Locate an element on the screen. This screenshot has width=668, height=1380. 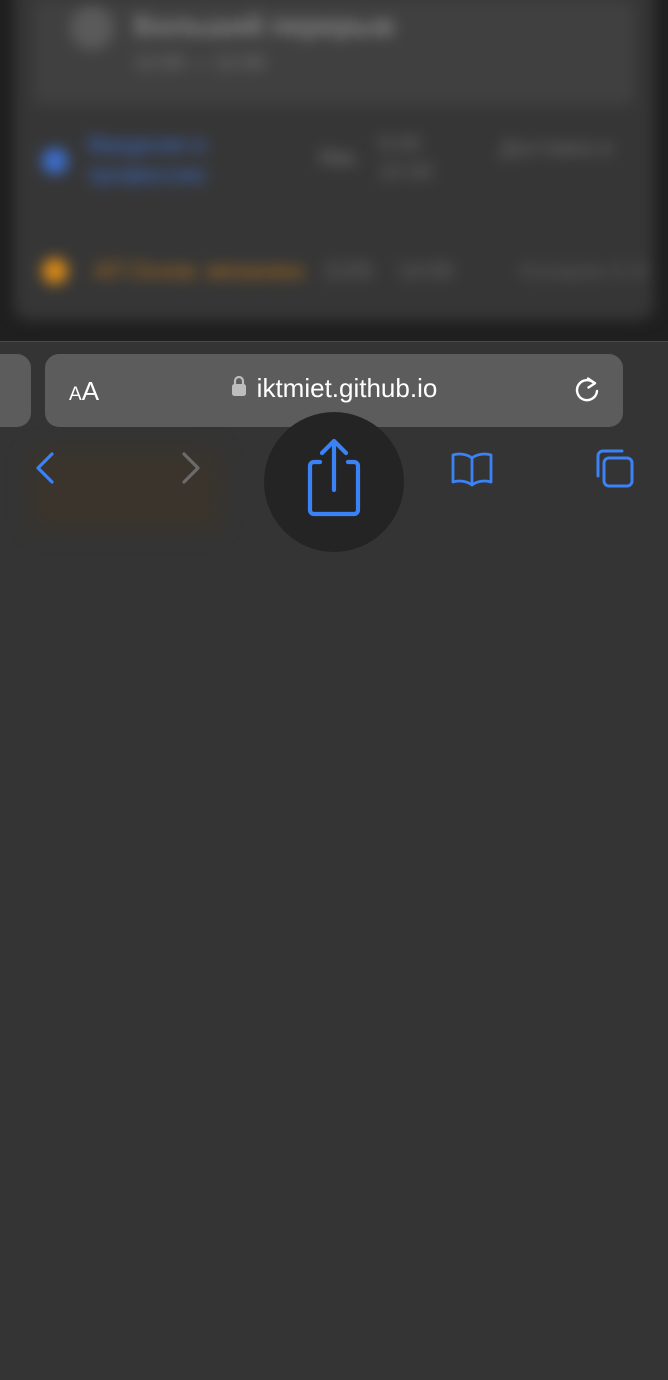
practice-room: 2105 is located at coordinates (348, 270).